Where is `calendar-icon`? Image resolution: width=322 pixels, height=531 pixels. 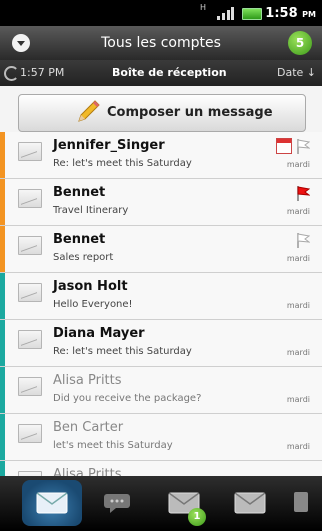 calendar-icon is located at coordinates (284, 146).